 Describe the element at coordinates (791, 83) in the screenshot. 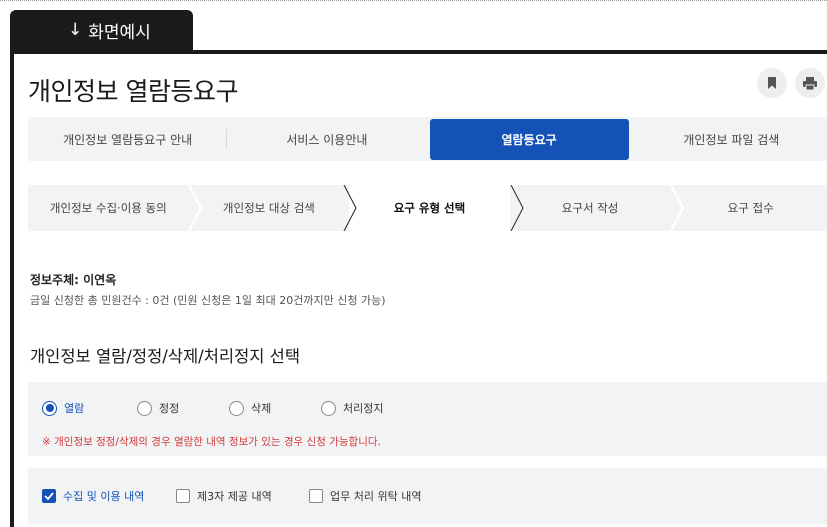

I see `title-actions` at that location.